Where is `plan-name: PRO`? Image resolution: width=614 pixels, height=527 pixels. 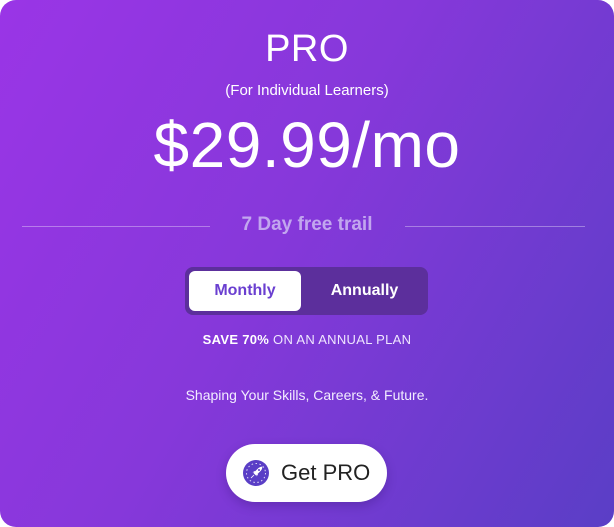 plan-name: PRO is located at coordinates (307, 49).